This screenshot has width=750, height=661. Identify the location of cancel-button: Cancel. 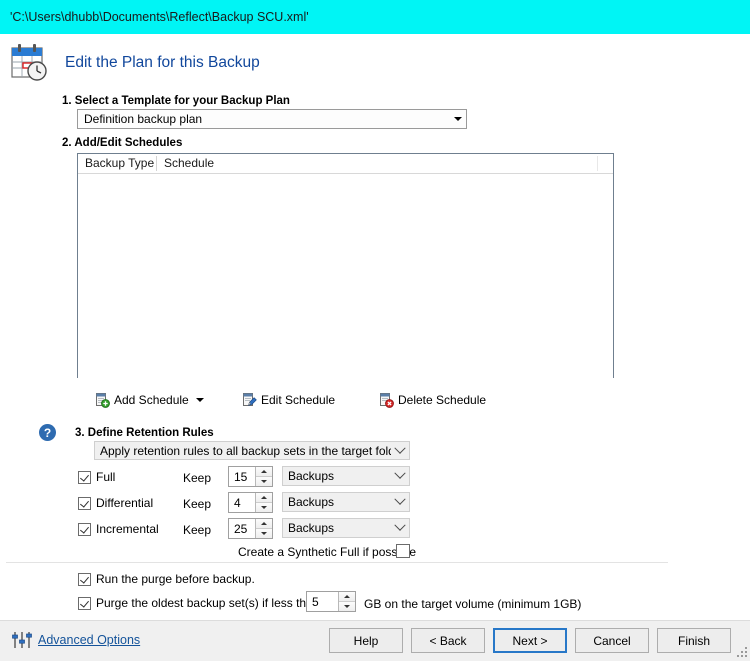
(612, 640).